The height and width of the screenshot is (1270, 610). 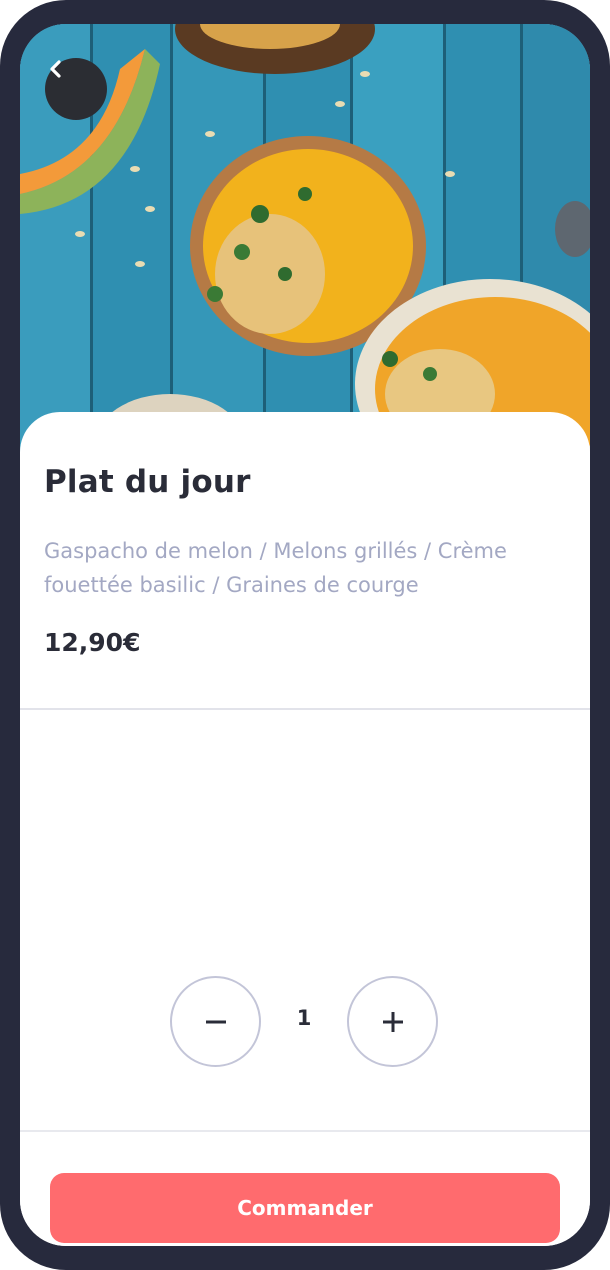 I want to click on decrease-quantity-button, so click(x=215, y=1021).